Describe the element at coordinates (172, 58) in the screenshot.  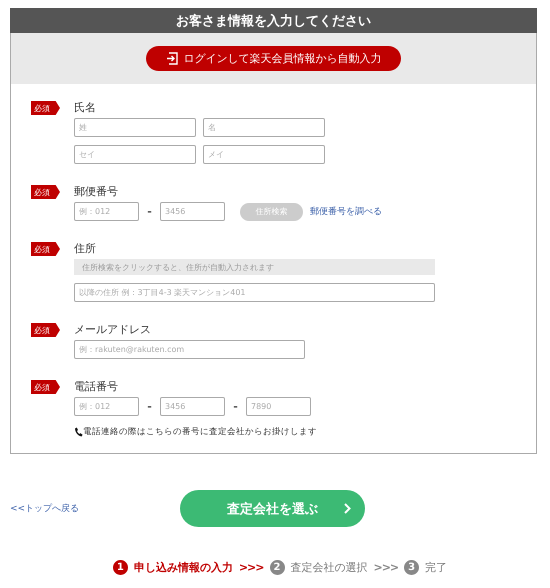
I see `login-icon` at that location.